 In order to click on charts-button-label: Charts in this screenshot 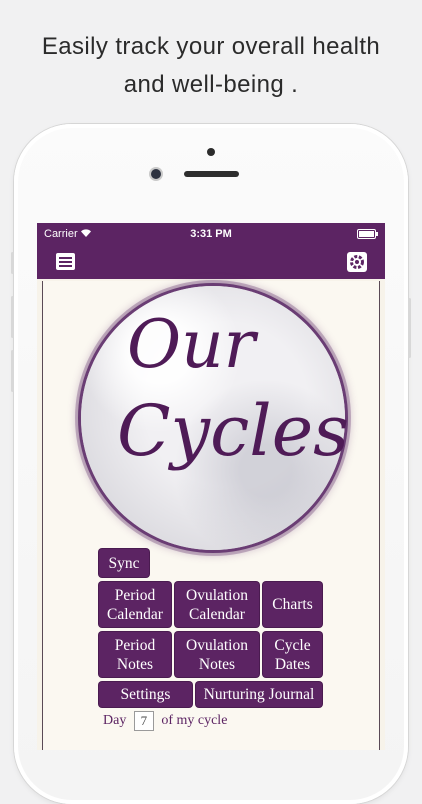, I will do `click(292, 604)`.